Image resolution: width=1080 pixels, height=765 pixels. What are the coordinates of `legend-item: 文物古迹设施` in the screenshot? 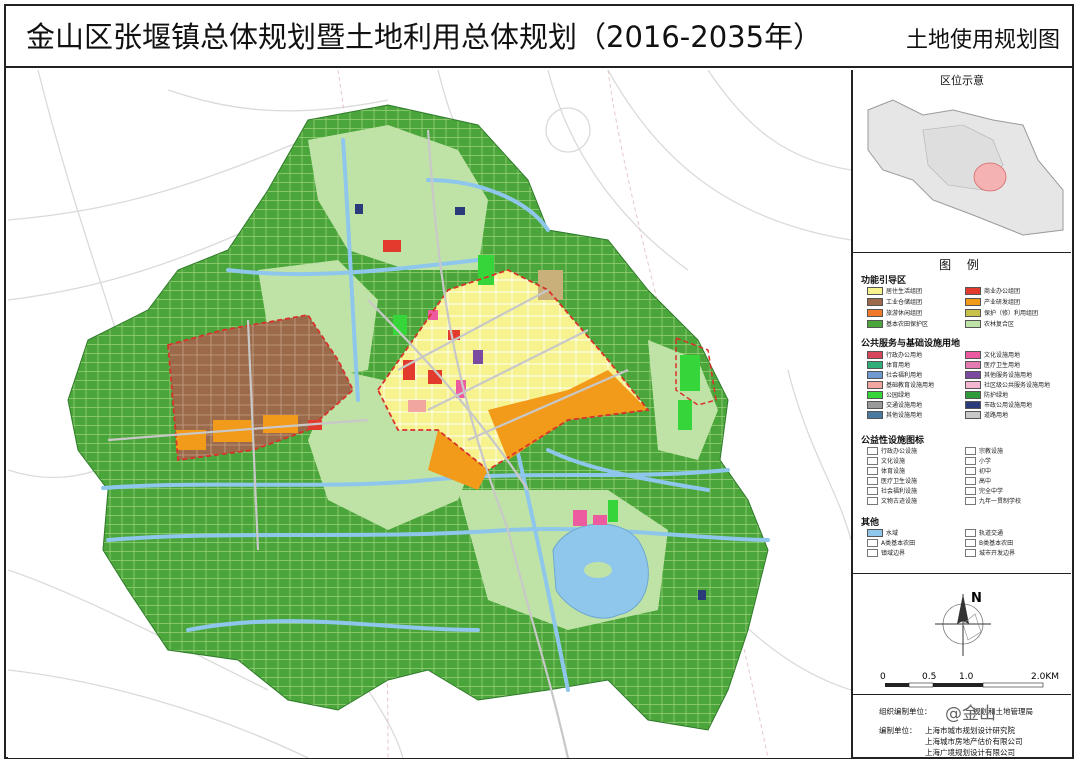 It's located at (892, 500).